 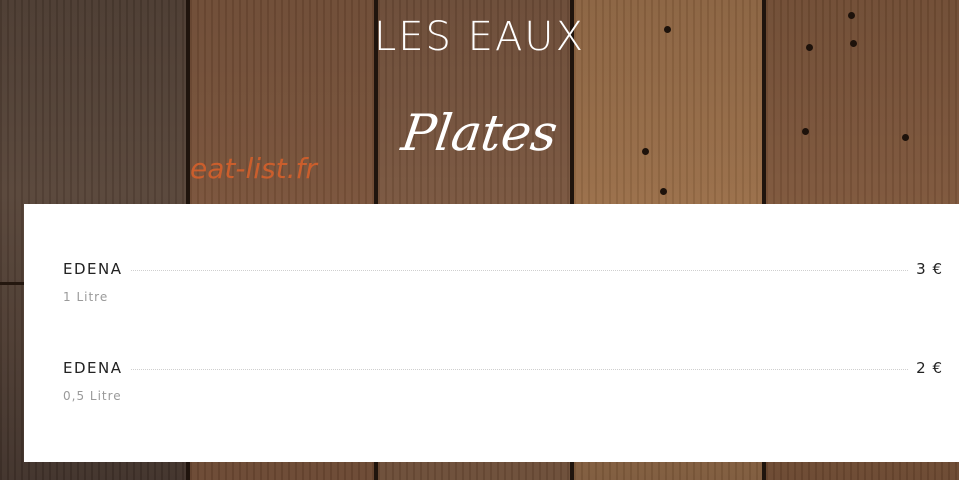 What do you see at coordinates (503, 282) in the screenshot?
I see `menu-item: EDENA 3 € 1 Litre` at bounding box center [503, 282].